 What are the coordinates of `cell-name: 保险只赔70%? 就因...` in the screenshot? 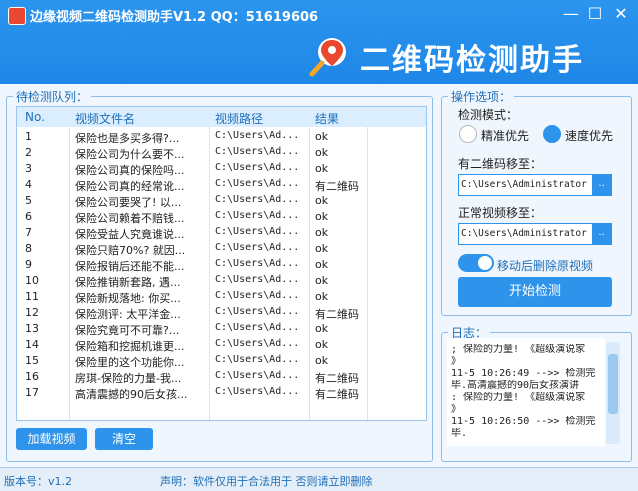 It's located at (130, 250).